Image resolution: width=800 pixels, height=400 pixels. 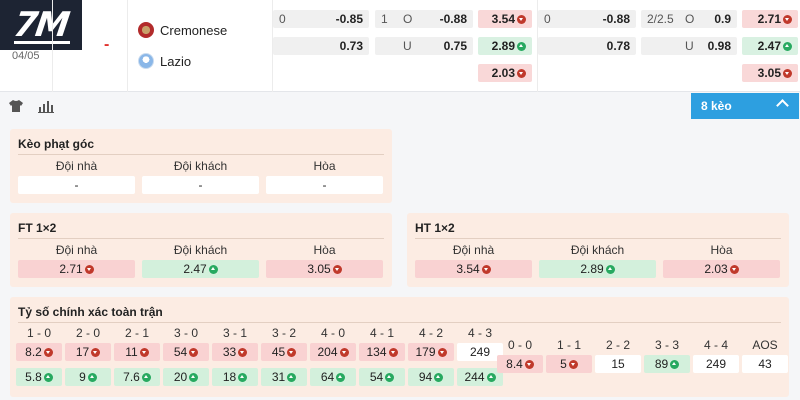 I want to click on odds-count-label: 8 kèo, so click(x=716, y=106).